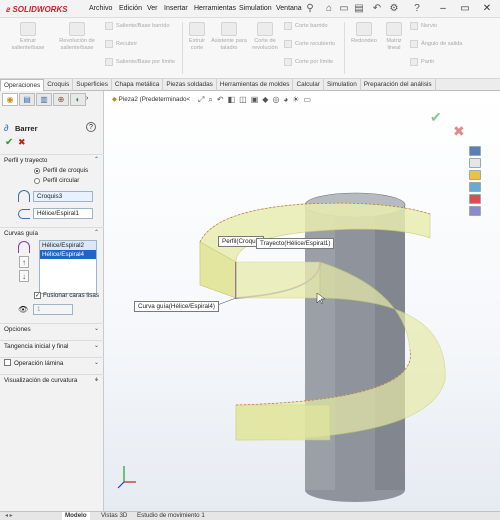 The image size is (500, 521). Describe the element at coordinates (390, 347) in the screenshot. I see `cylinder-shade` at that location.